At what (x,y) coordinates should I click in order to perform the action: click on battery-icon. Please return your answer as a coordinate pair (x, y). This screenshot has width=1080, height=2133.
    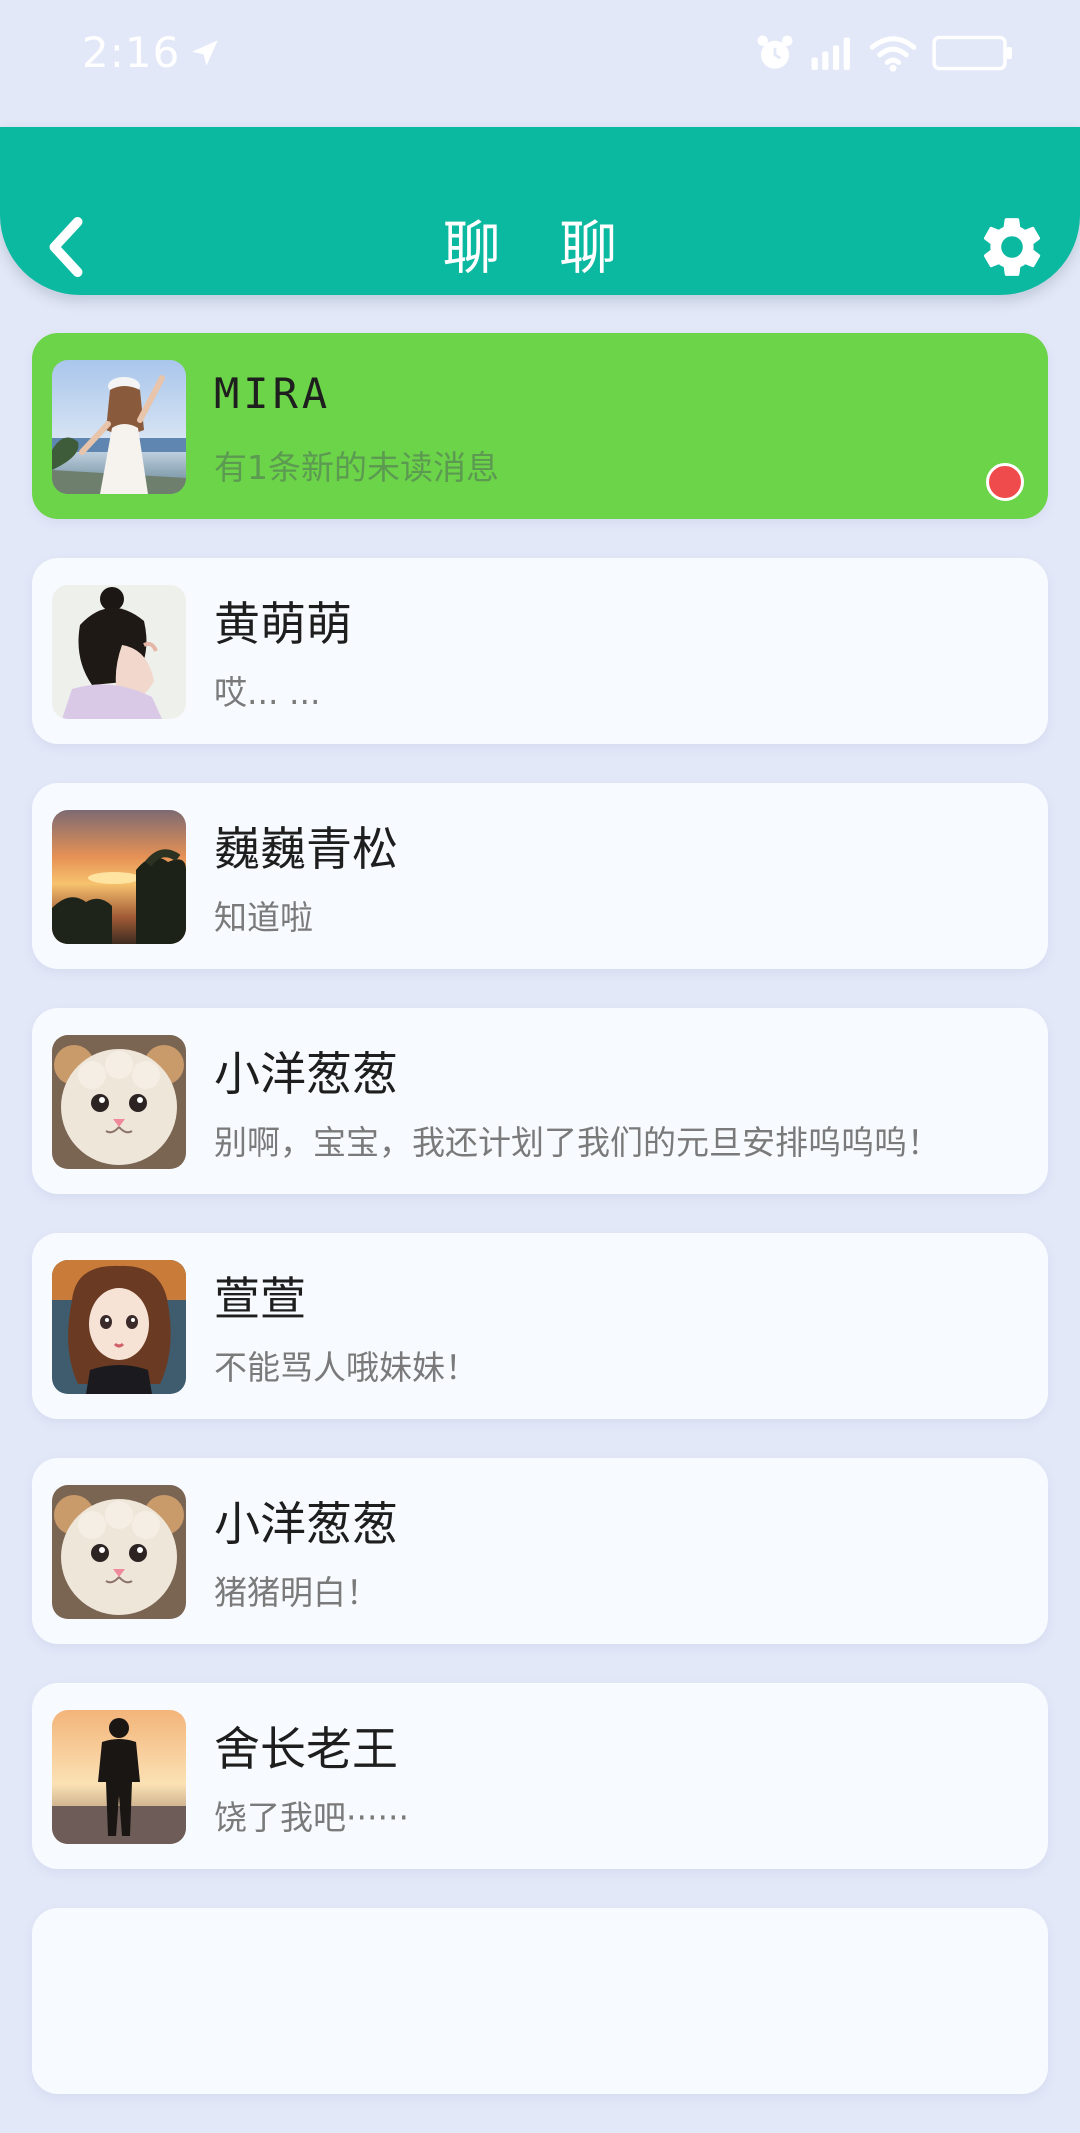
    Looking at the image, I should click on (972, 53).